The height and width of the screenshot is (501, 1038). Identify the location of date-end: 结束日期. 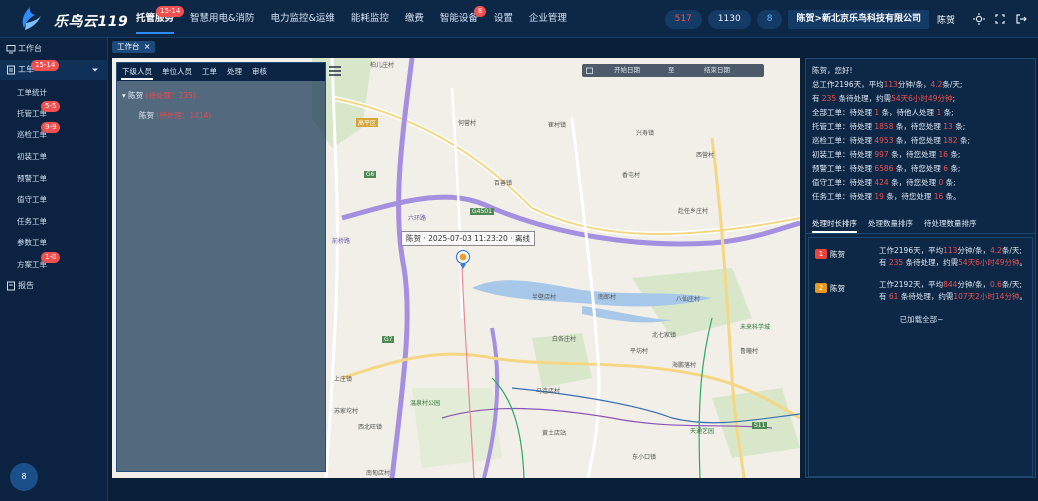
(717, 70).